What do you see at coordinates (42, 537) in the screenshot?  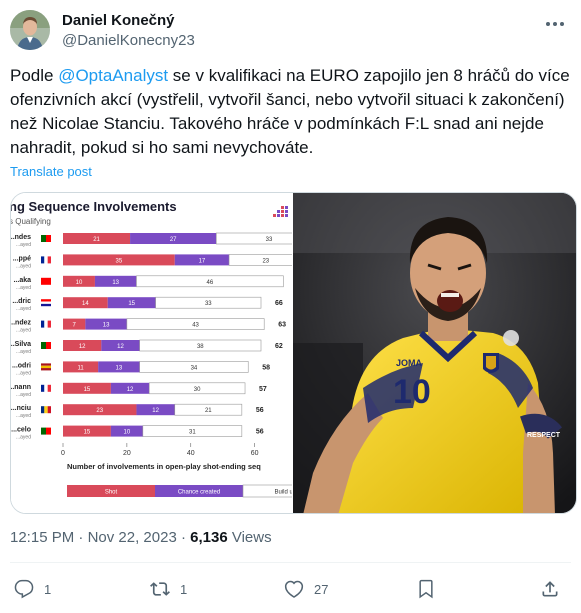 I see `post-time: 12:15 PM` at bounding box center [42, 537].